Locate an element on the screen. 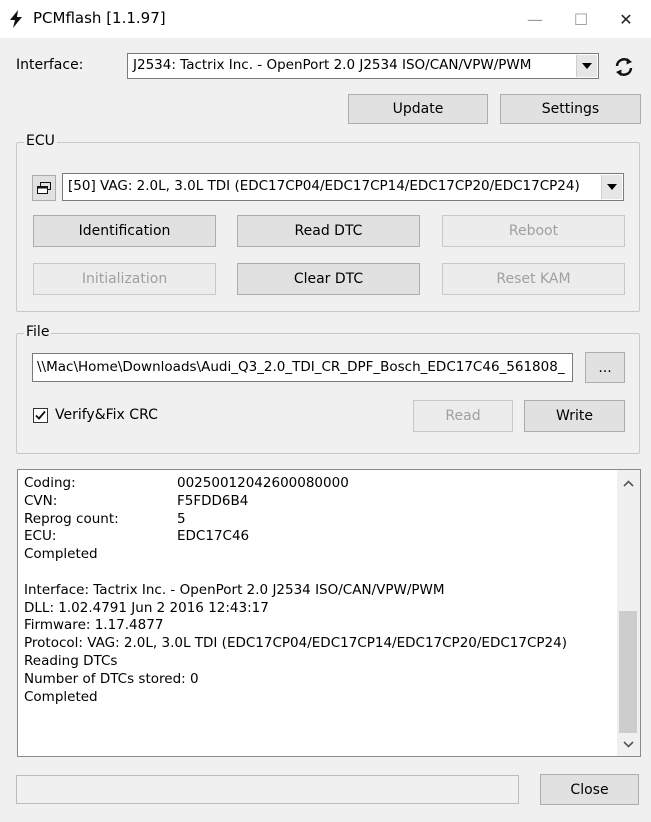 Image resolution: width=651 pixels, height=822 pixels. log-line: ECU: EDC17C46 is located at coordinates (322, 537).